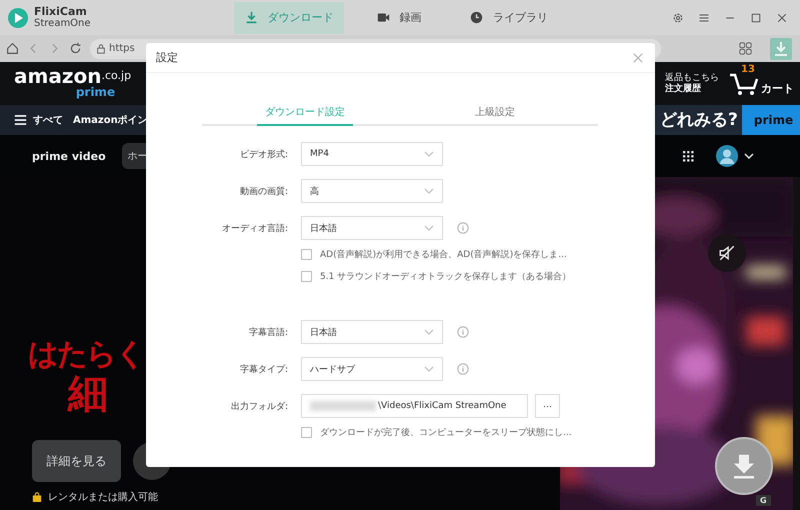  What do you see at coordinates (763, 500) in the screenshot?
I see `rating-badge: G` at bounding box center [763, 500].